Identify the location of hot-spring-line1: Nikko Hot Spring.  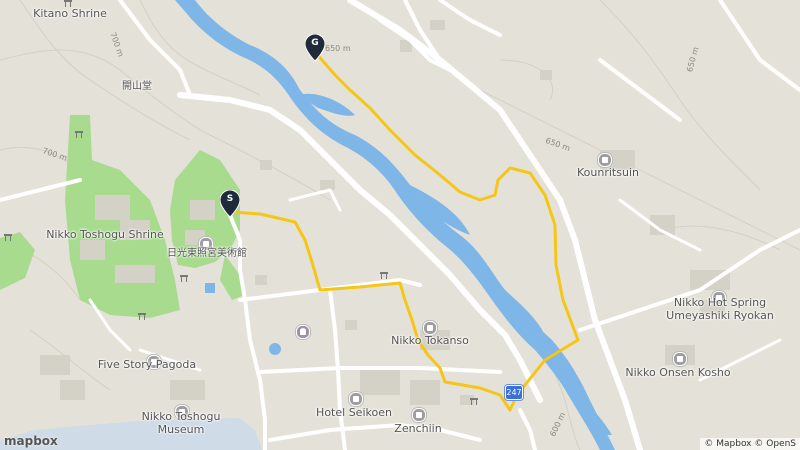
(720, 302).